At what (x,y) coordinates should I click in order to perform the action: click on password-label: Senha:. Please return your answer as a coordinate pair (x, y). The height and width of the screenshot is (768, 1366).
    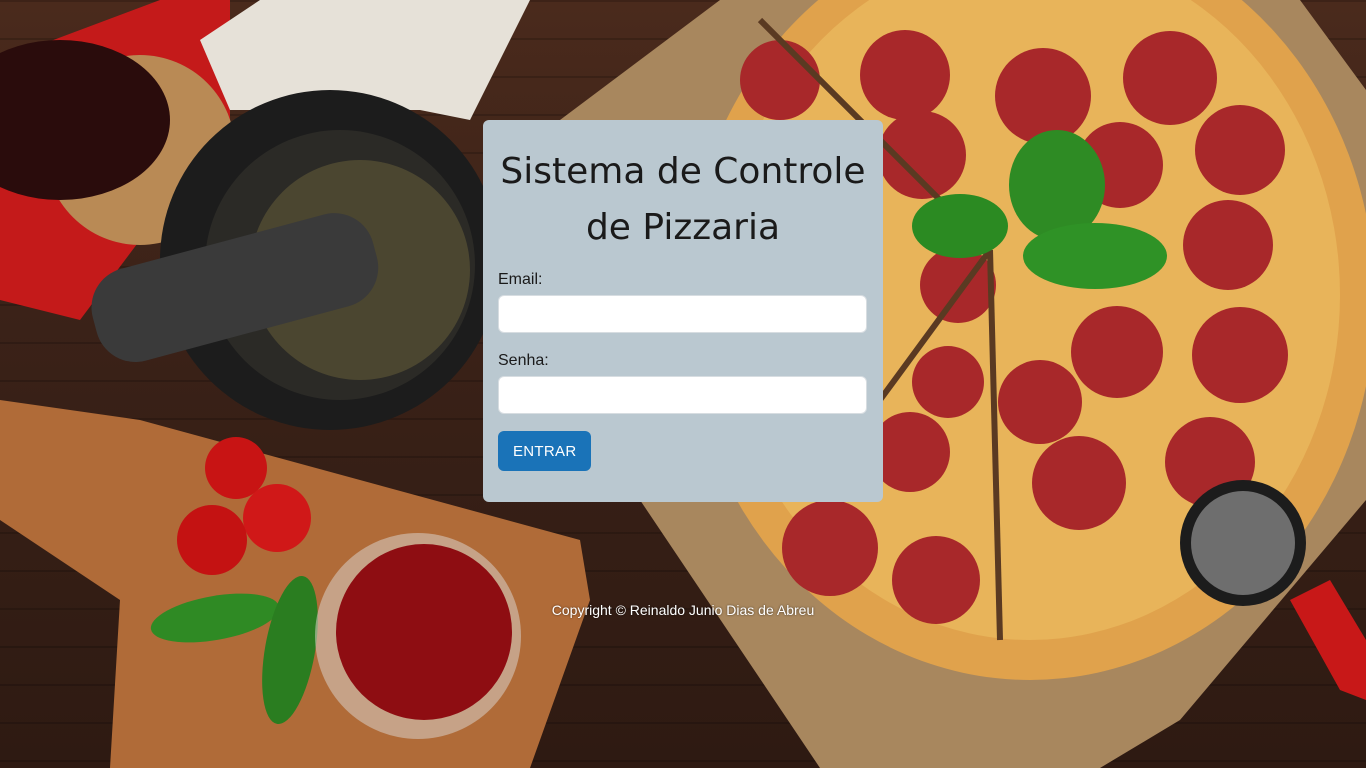
    Looking at the image, I should click on (523, 360).